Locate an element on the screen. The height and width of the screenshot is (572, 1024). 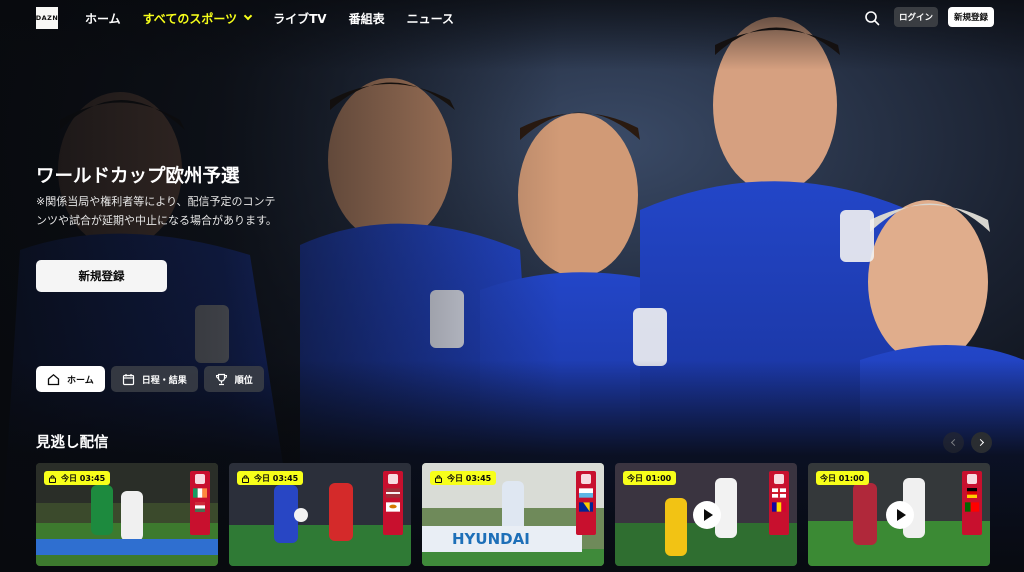
carousel-prev-button is located at coordinates (953, 442).